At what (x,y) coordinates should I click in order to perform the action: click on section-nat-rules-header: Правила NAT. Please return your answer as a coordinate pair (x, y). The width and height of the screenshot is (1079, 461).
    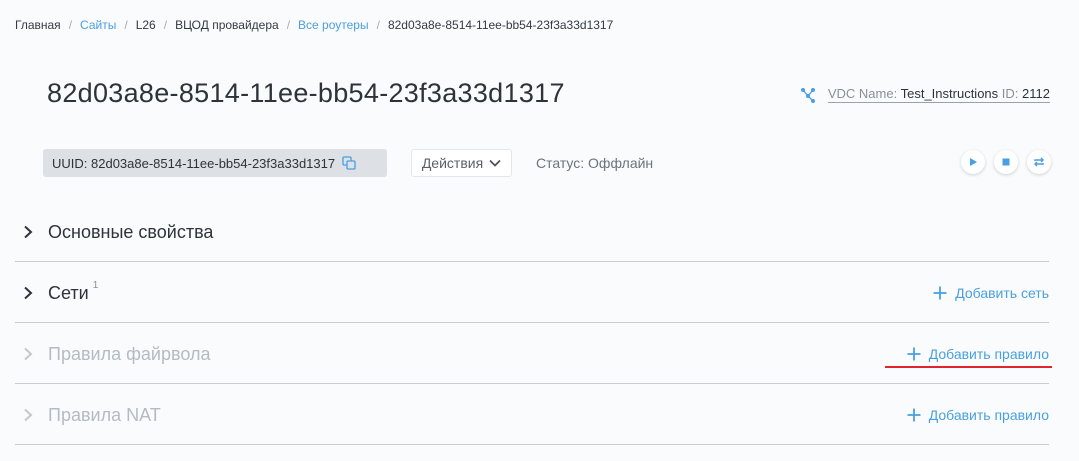
    Looking at the image, I should click on (88, 415).